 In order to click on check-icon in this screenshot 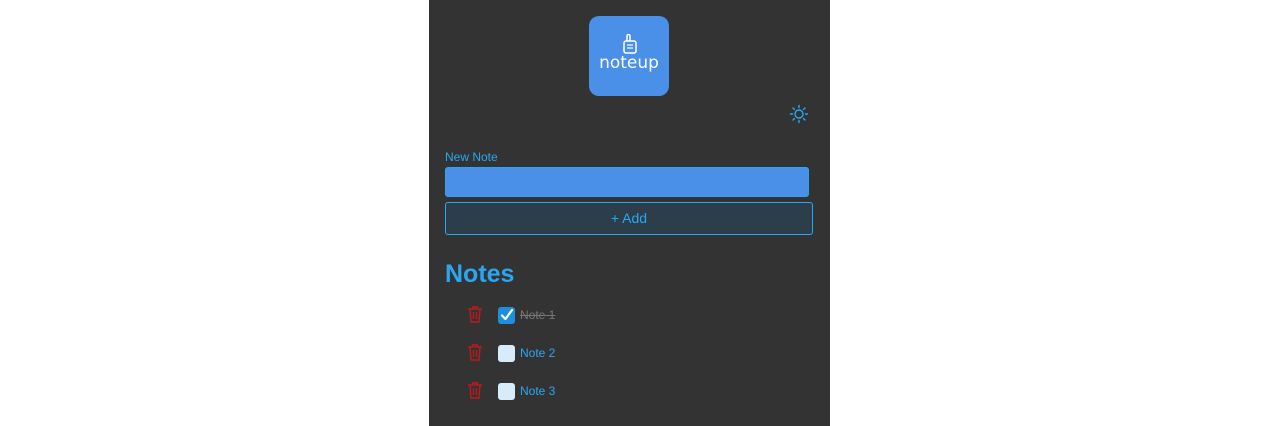, I will do `click(507, 314)`.